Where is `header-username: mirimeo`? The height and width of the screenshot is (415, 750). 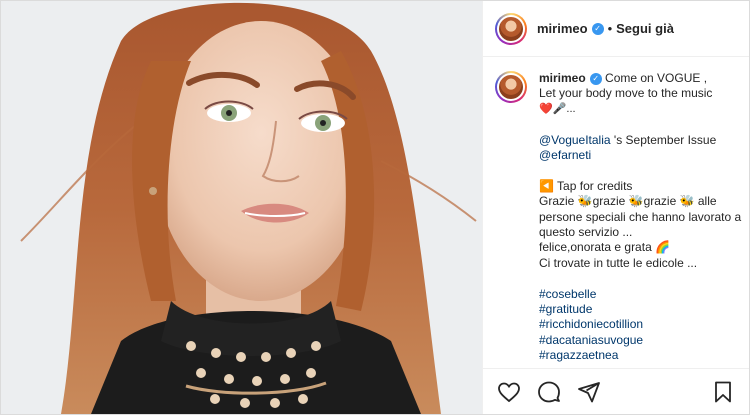
header-username: mirimeo is located at coordinates (562, 28).